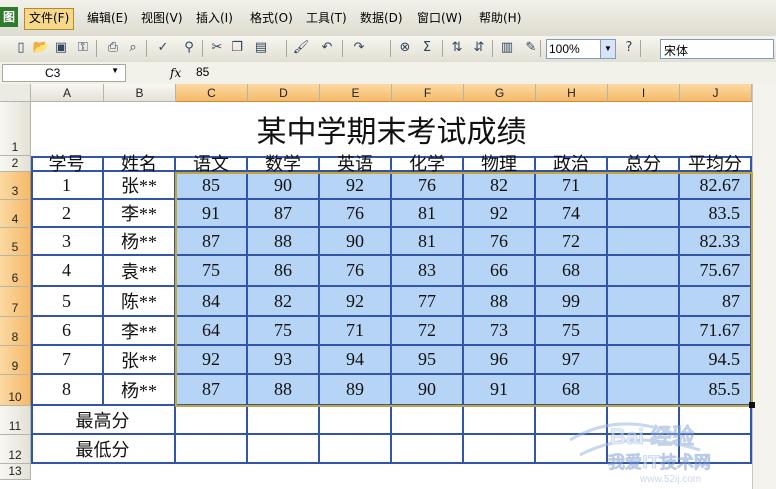 Image resolution: width=776 pixels, height=489 pixels. What do you see at coordinates (531, 48) in the screenshot?
I see `drawing-icon: ✎` at bounding box center [531, 48].